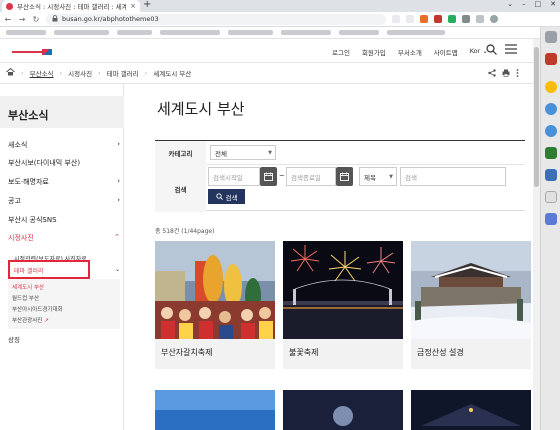  Describe the element at coordinates (538, 4) in the screenshot. I see `maximize-button: □` at that location.